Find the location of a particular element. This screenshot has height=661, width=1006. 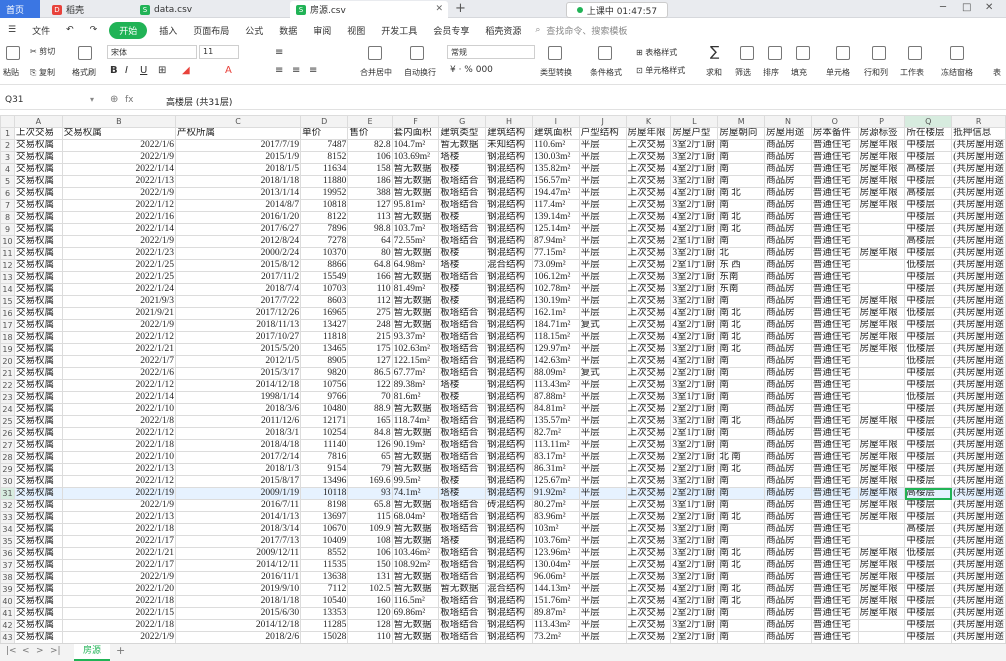

cell-r40: (共房屋用途 is located at coordinates (978, 601).